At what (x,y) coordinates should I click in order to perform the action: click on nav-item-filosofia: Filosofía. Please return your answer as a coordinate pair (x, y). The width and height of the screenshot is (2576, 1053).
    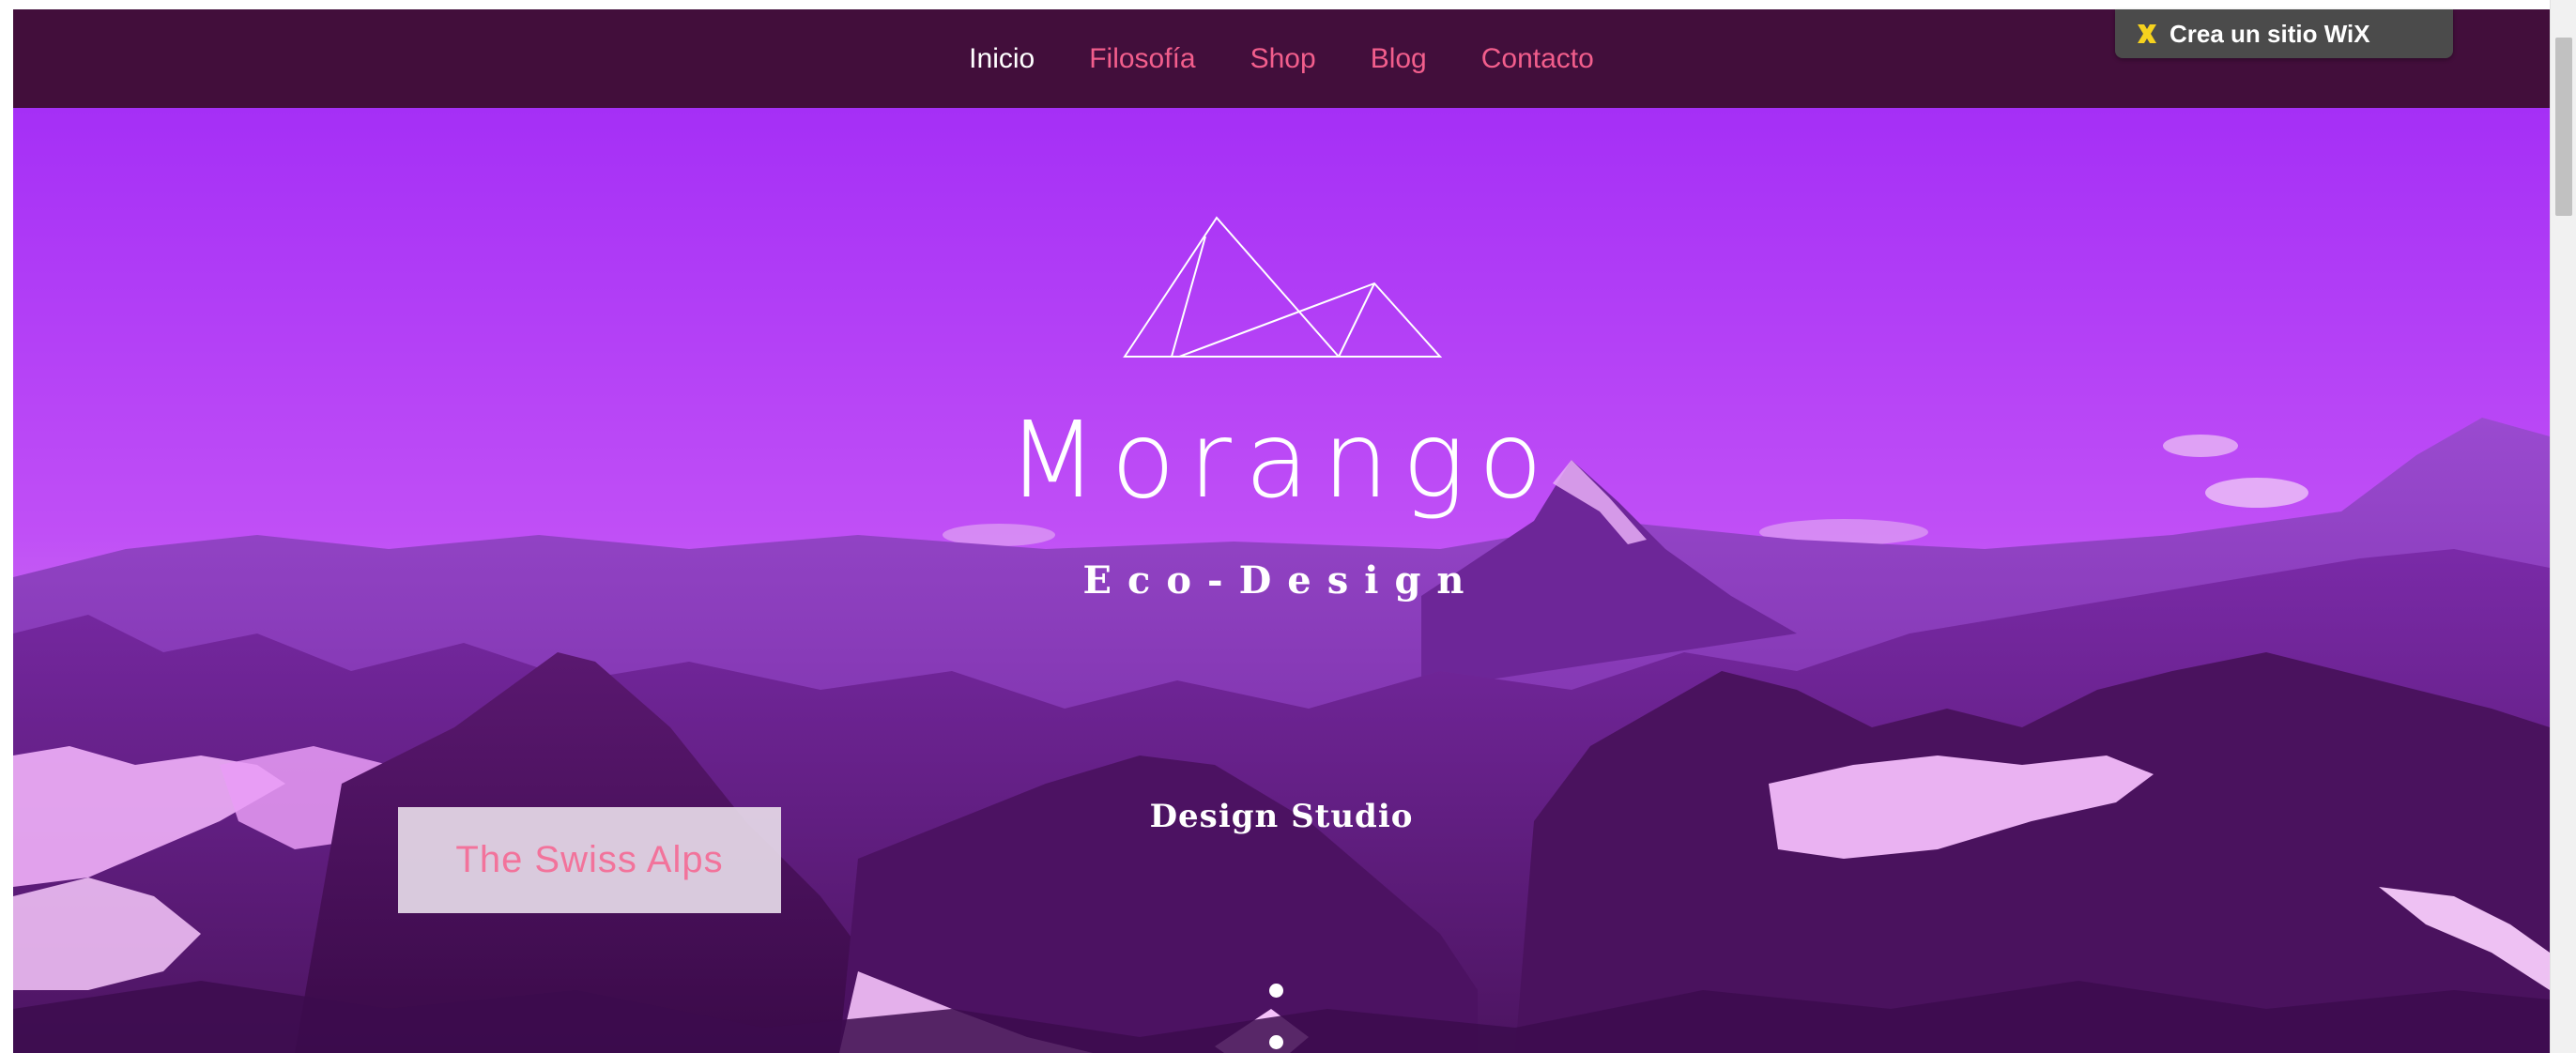
    Looking at the image, I should click on (1142, 59).